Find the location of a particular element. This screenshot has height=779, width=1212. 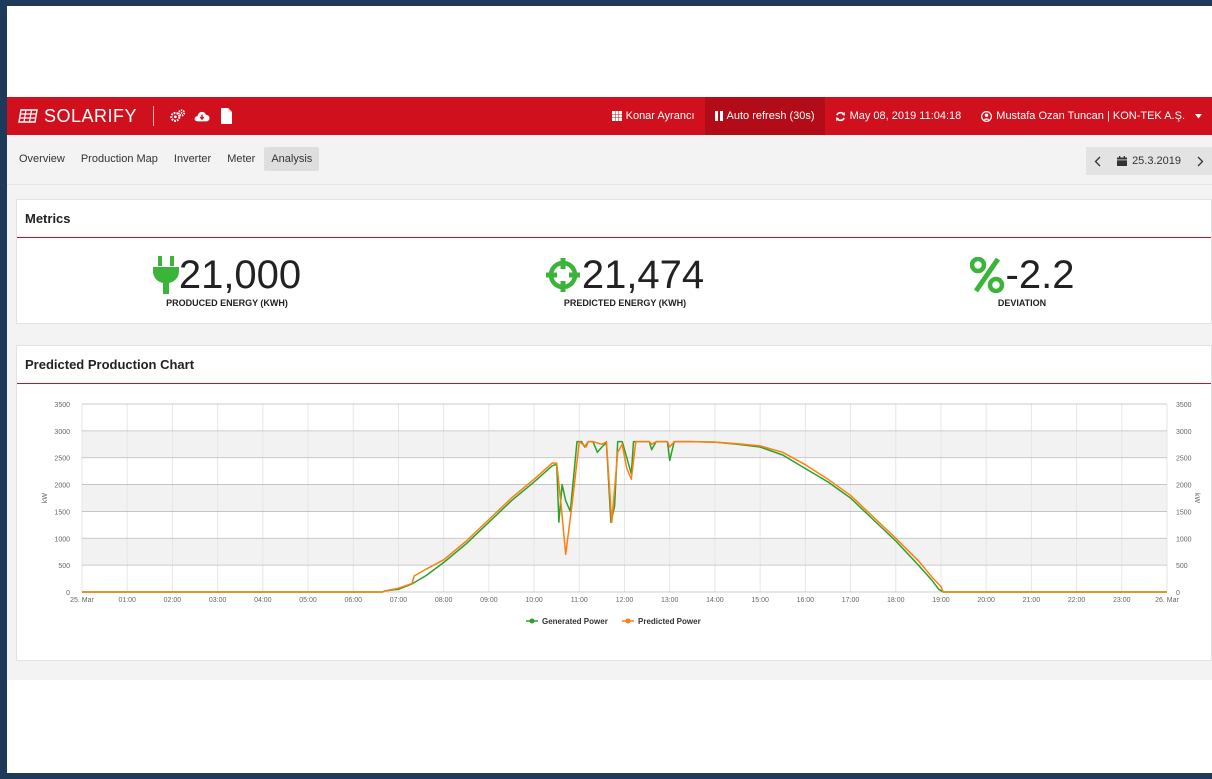

brand-name: SOLARIFY is located at coordinates (91, 115).